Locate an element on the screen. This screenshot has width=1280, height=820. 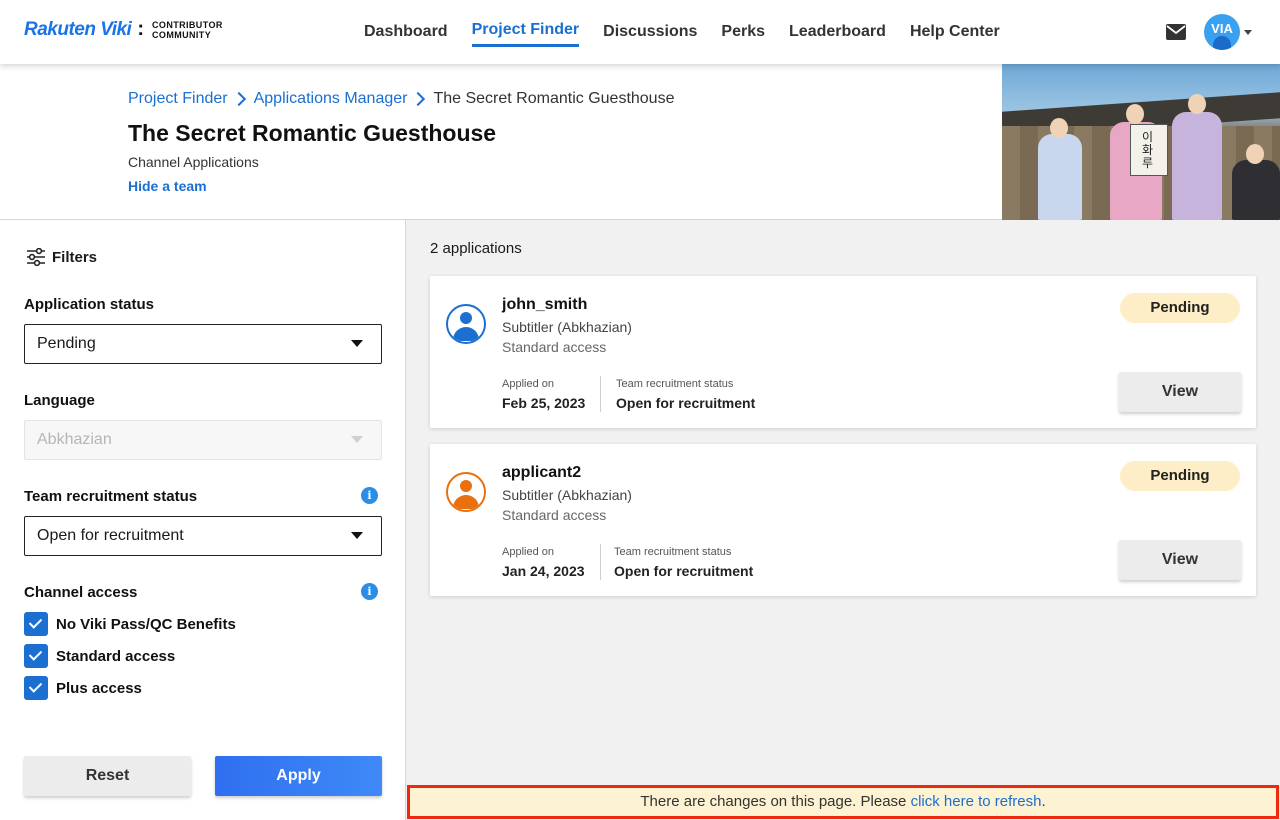
avatar-text: VIA is located at coordinates (1222, 28).